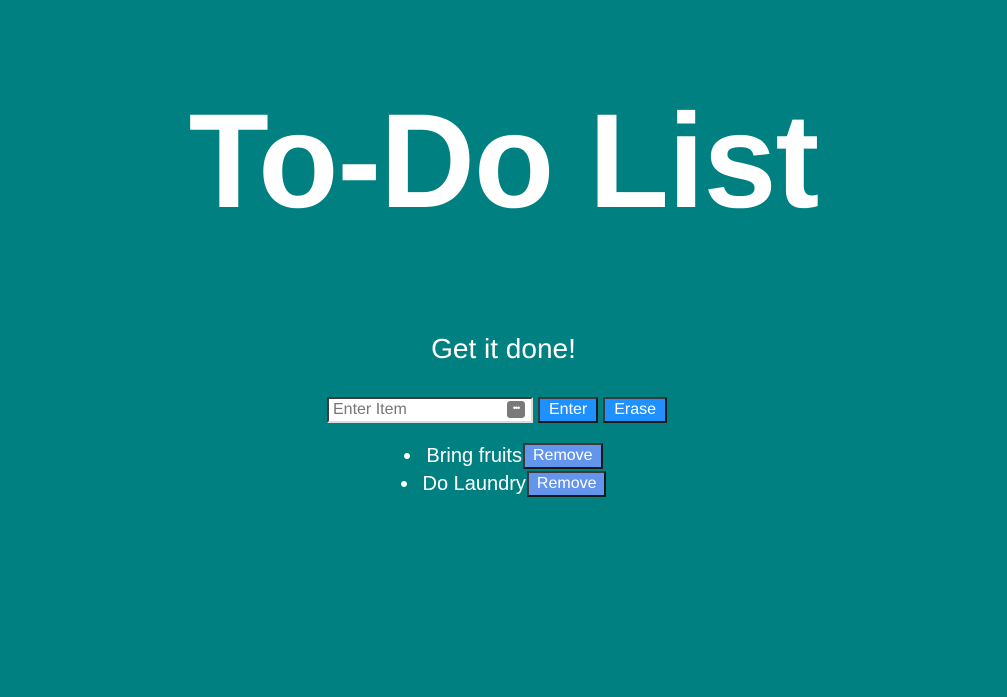 The width and height of the screenshot is (1007, 697). Describe the element at coordinates (568, 410) in the screenshot. I see `enter-button: Enter` at that location.